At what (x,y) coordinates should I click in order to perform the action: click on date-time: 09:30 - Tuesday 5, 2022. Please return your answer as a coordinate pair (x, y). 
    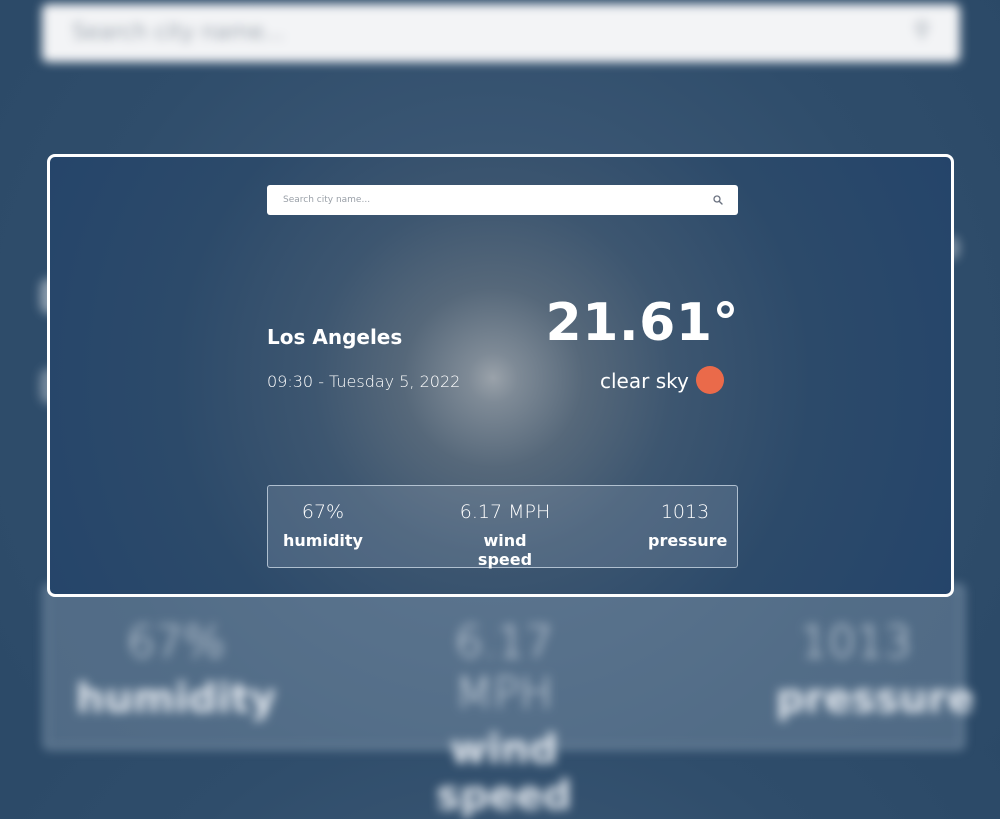
    Looking at the image, I should click on (364, 381).